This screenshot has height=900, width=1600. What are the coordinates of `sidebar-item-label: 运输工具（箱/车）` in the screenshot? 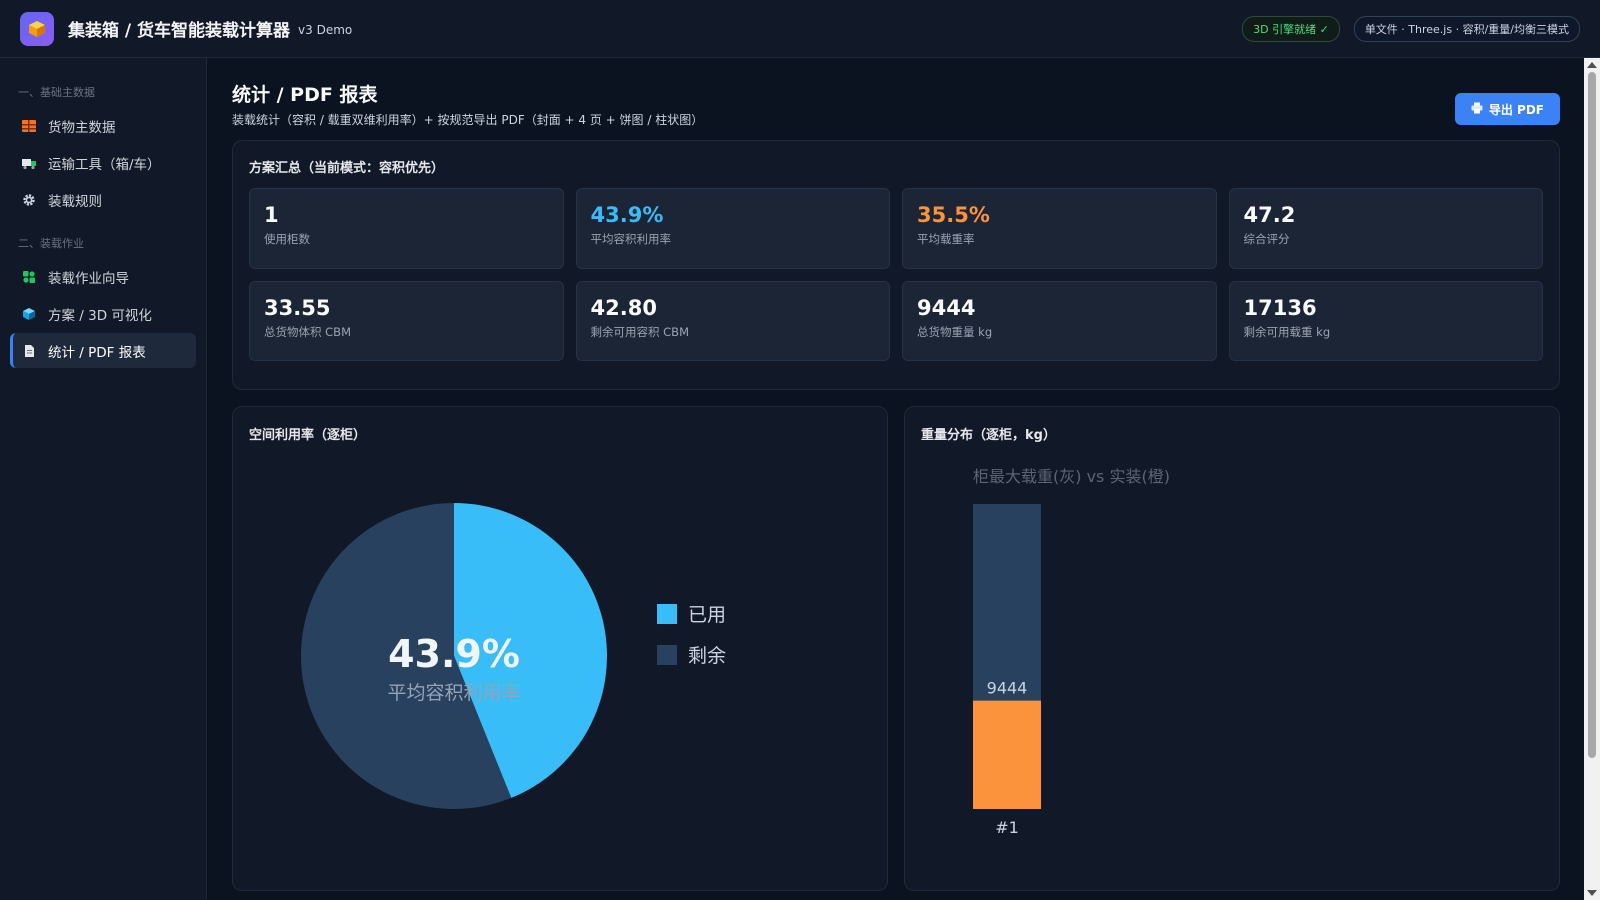 It's located at (104, 164).